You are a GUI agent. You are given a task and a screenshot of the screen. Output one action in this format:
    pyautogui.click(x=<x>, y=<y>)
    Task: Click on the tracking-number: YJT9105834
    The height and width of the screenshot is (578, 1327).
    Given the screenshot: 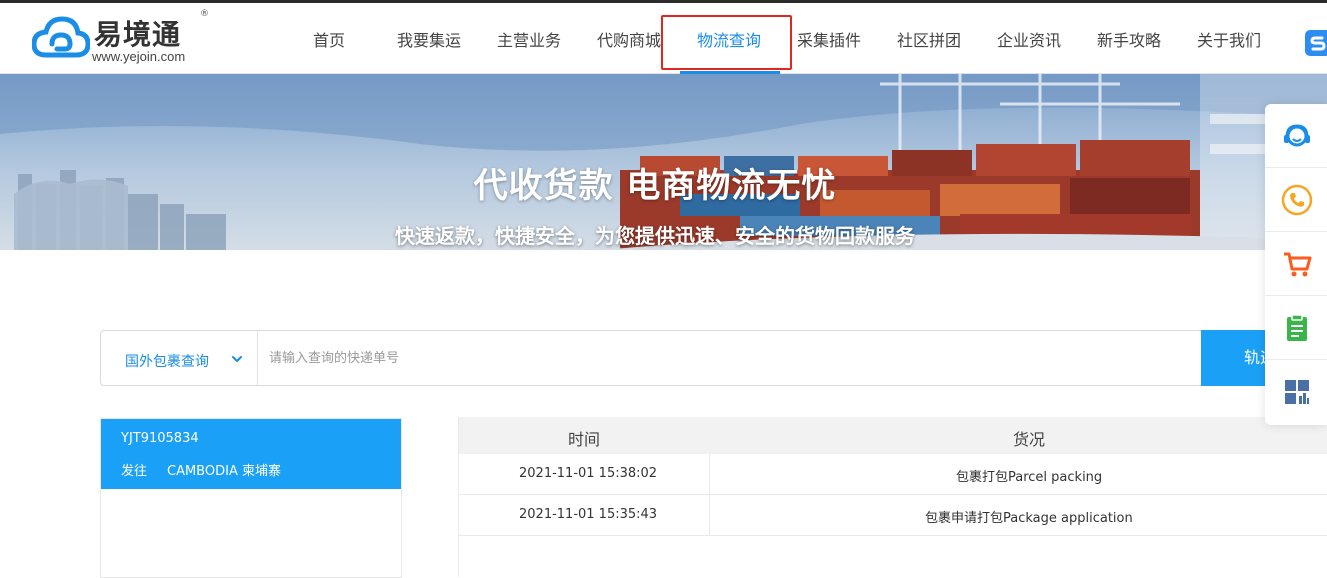 What is the action you would take?
    pyautogui.click(x=160, y=438)
    